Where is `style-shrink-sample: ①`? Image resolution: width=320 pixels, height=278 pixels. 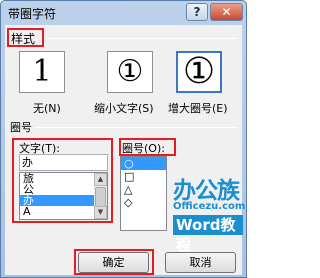
style-shrink-sample: ① is located at coordinates (130, 72).